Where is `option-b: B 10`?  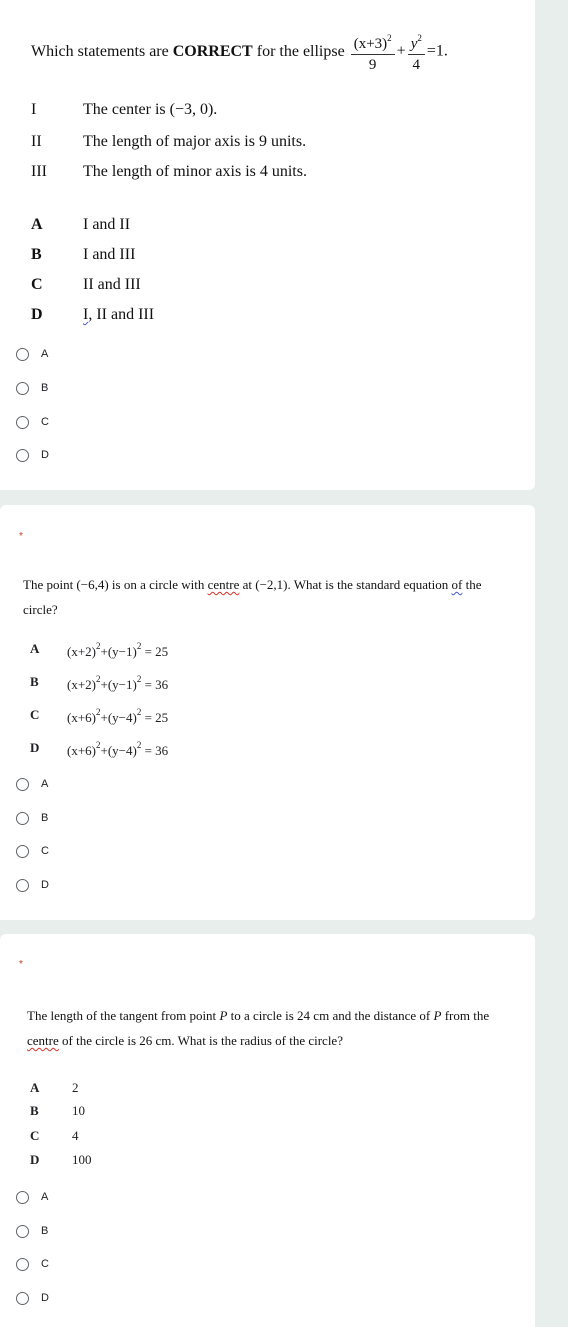 option-b: B 10 is located at coordinates (57, 1110).